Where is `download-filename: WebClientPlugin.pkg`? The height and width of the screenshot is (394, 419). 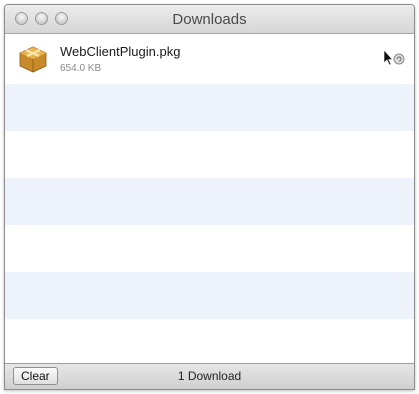 download-filename: WebClientPlugin.pkg is located at coordinates (120, 51).